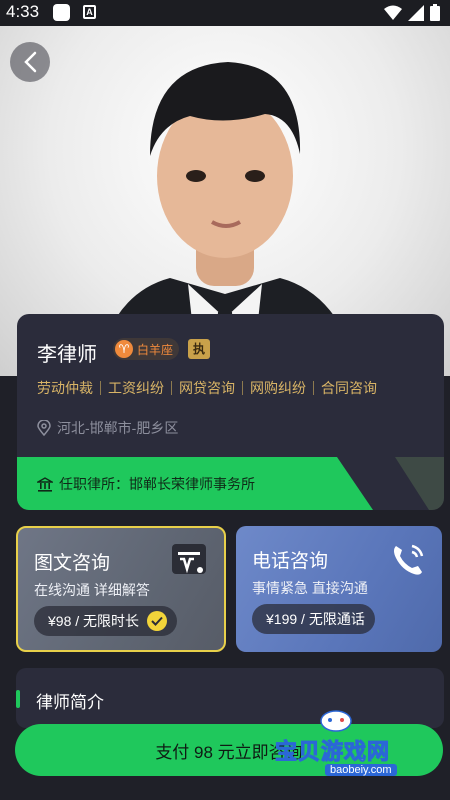 The height and width of the screenshot is (800, 450). I want to click on wifi-icon, so click(393, 12).